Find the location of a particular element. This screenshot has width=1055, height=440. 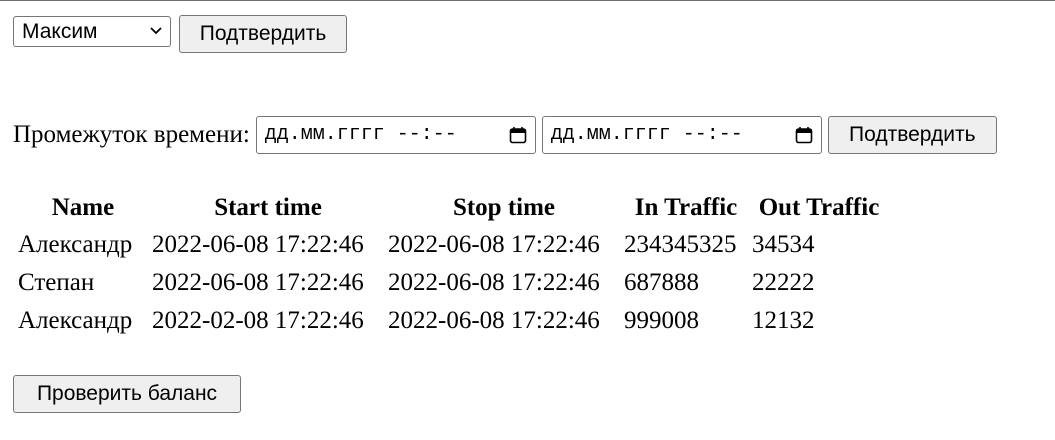

cell-name: Степан is located at coordinates (56, 282).